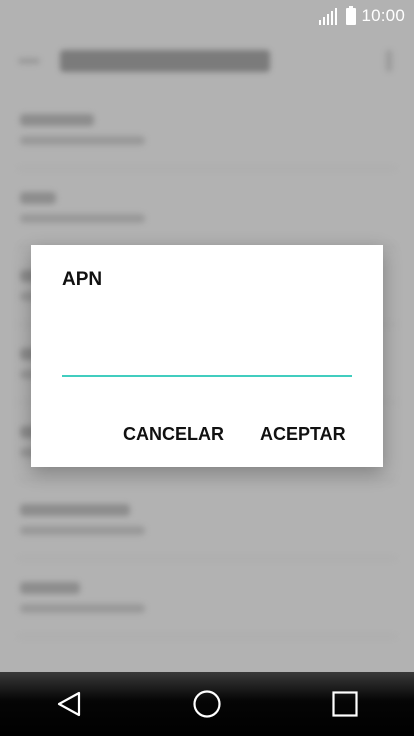 The height and width of the screenshot is (736, 414). I want to click on dialog-title: APN, so click(82, 279).